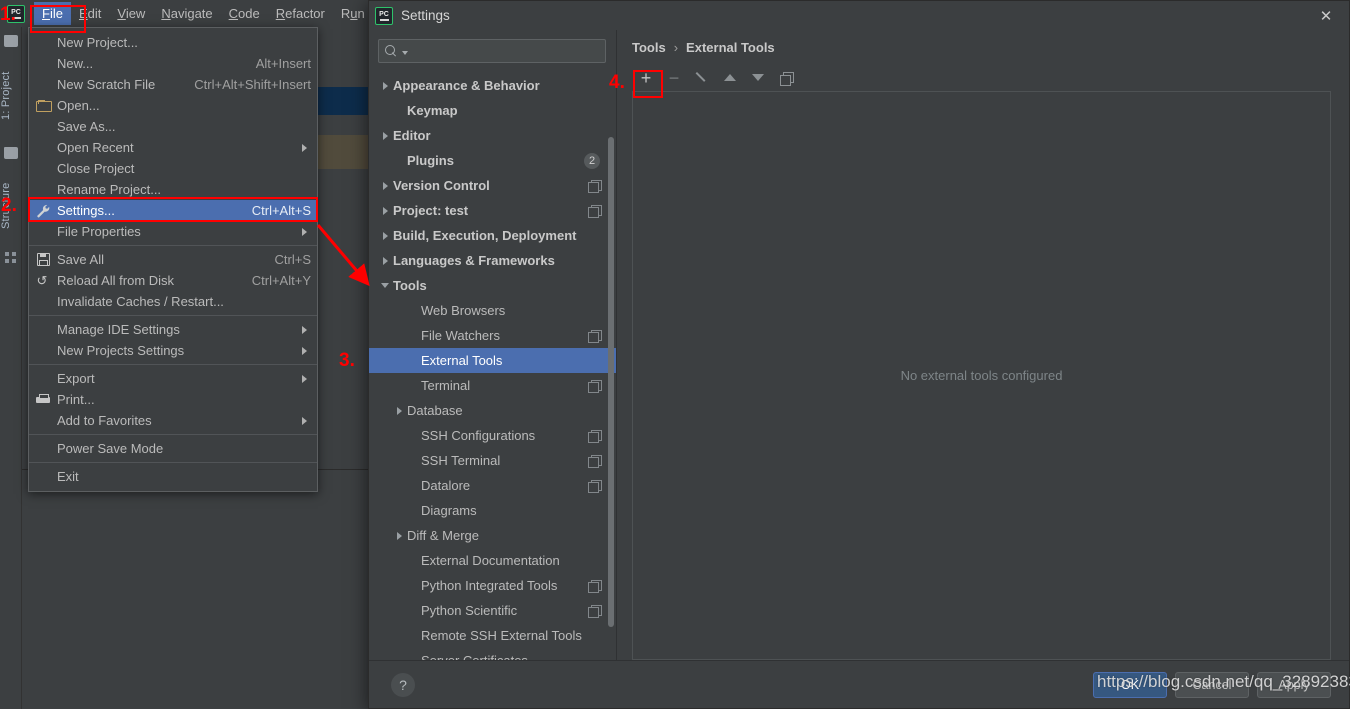 The image size is (1350, 709). What do you see at coordinates (492, 185) in the screenshot?
I see `tree-item-version-control: Version Control` at bounding box center [492, 185].